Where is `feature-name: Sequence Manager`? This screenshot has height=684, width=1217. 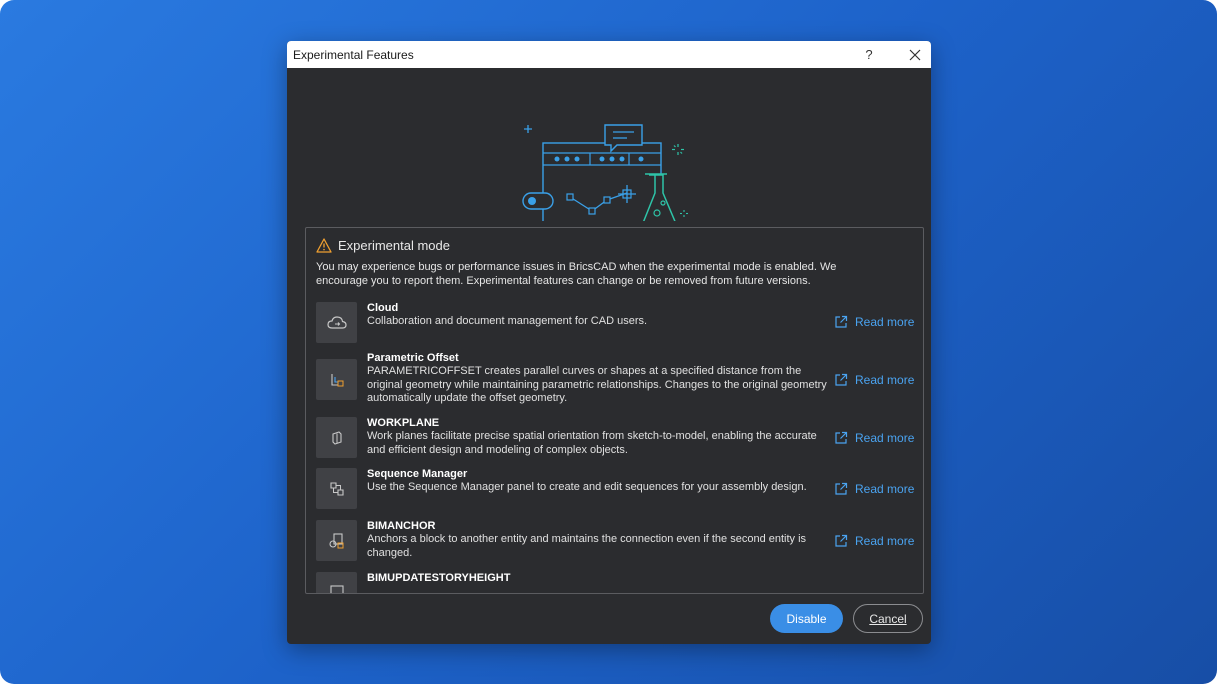
feature-name: Sequence Manager is located at coordinates (417, 474).